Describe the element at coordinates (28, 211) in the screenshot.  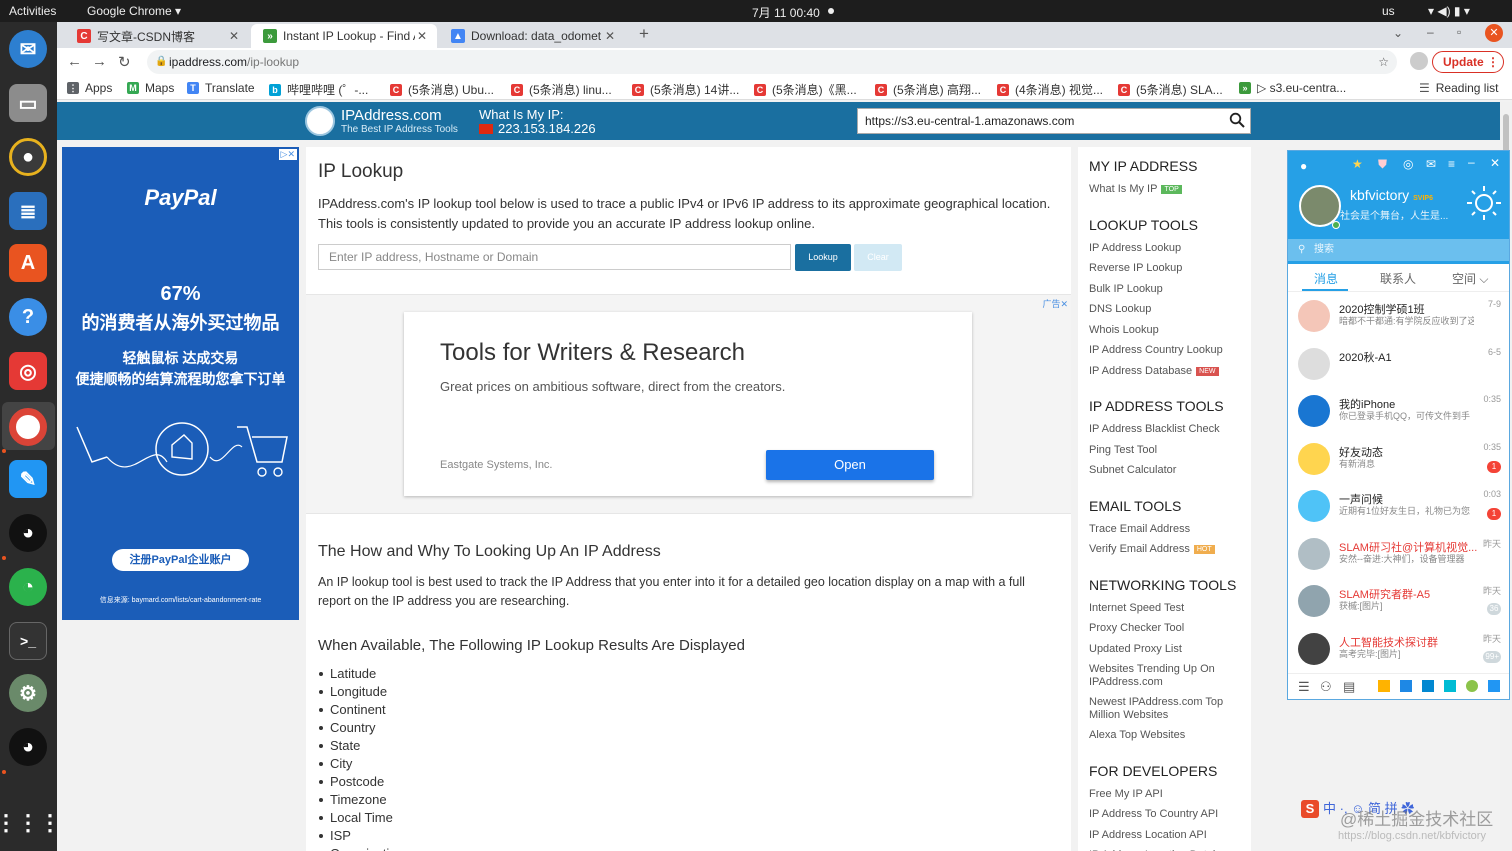
I see `writer-icon: ≣` at that location.